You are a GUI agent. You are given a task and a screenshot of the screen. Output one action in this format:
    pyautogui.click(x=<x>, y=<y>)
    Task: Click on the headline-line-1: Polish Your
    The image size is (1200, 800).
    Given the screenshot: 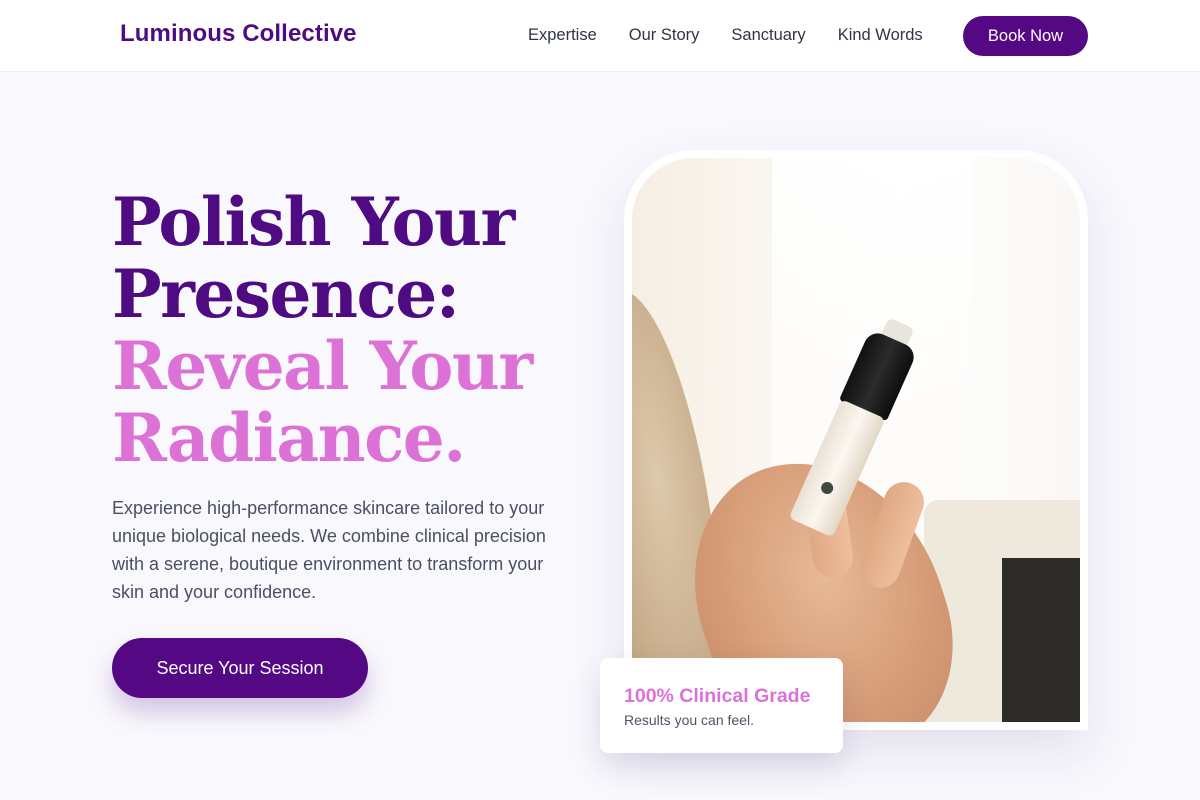 What is the action you would take?
    pyautogui.click(x=313, y=222)
    